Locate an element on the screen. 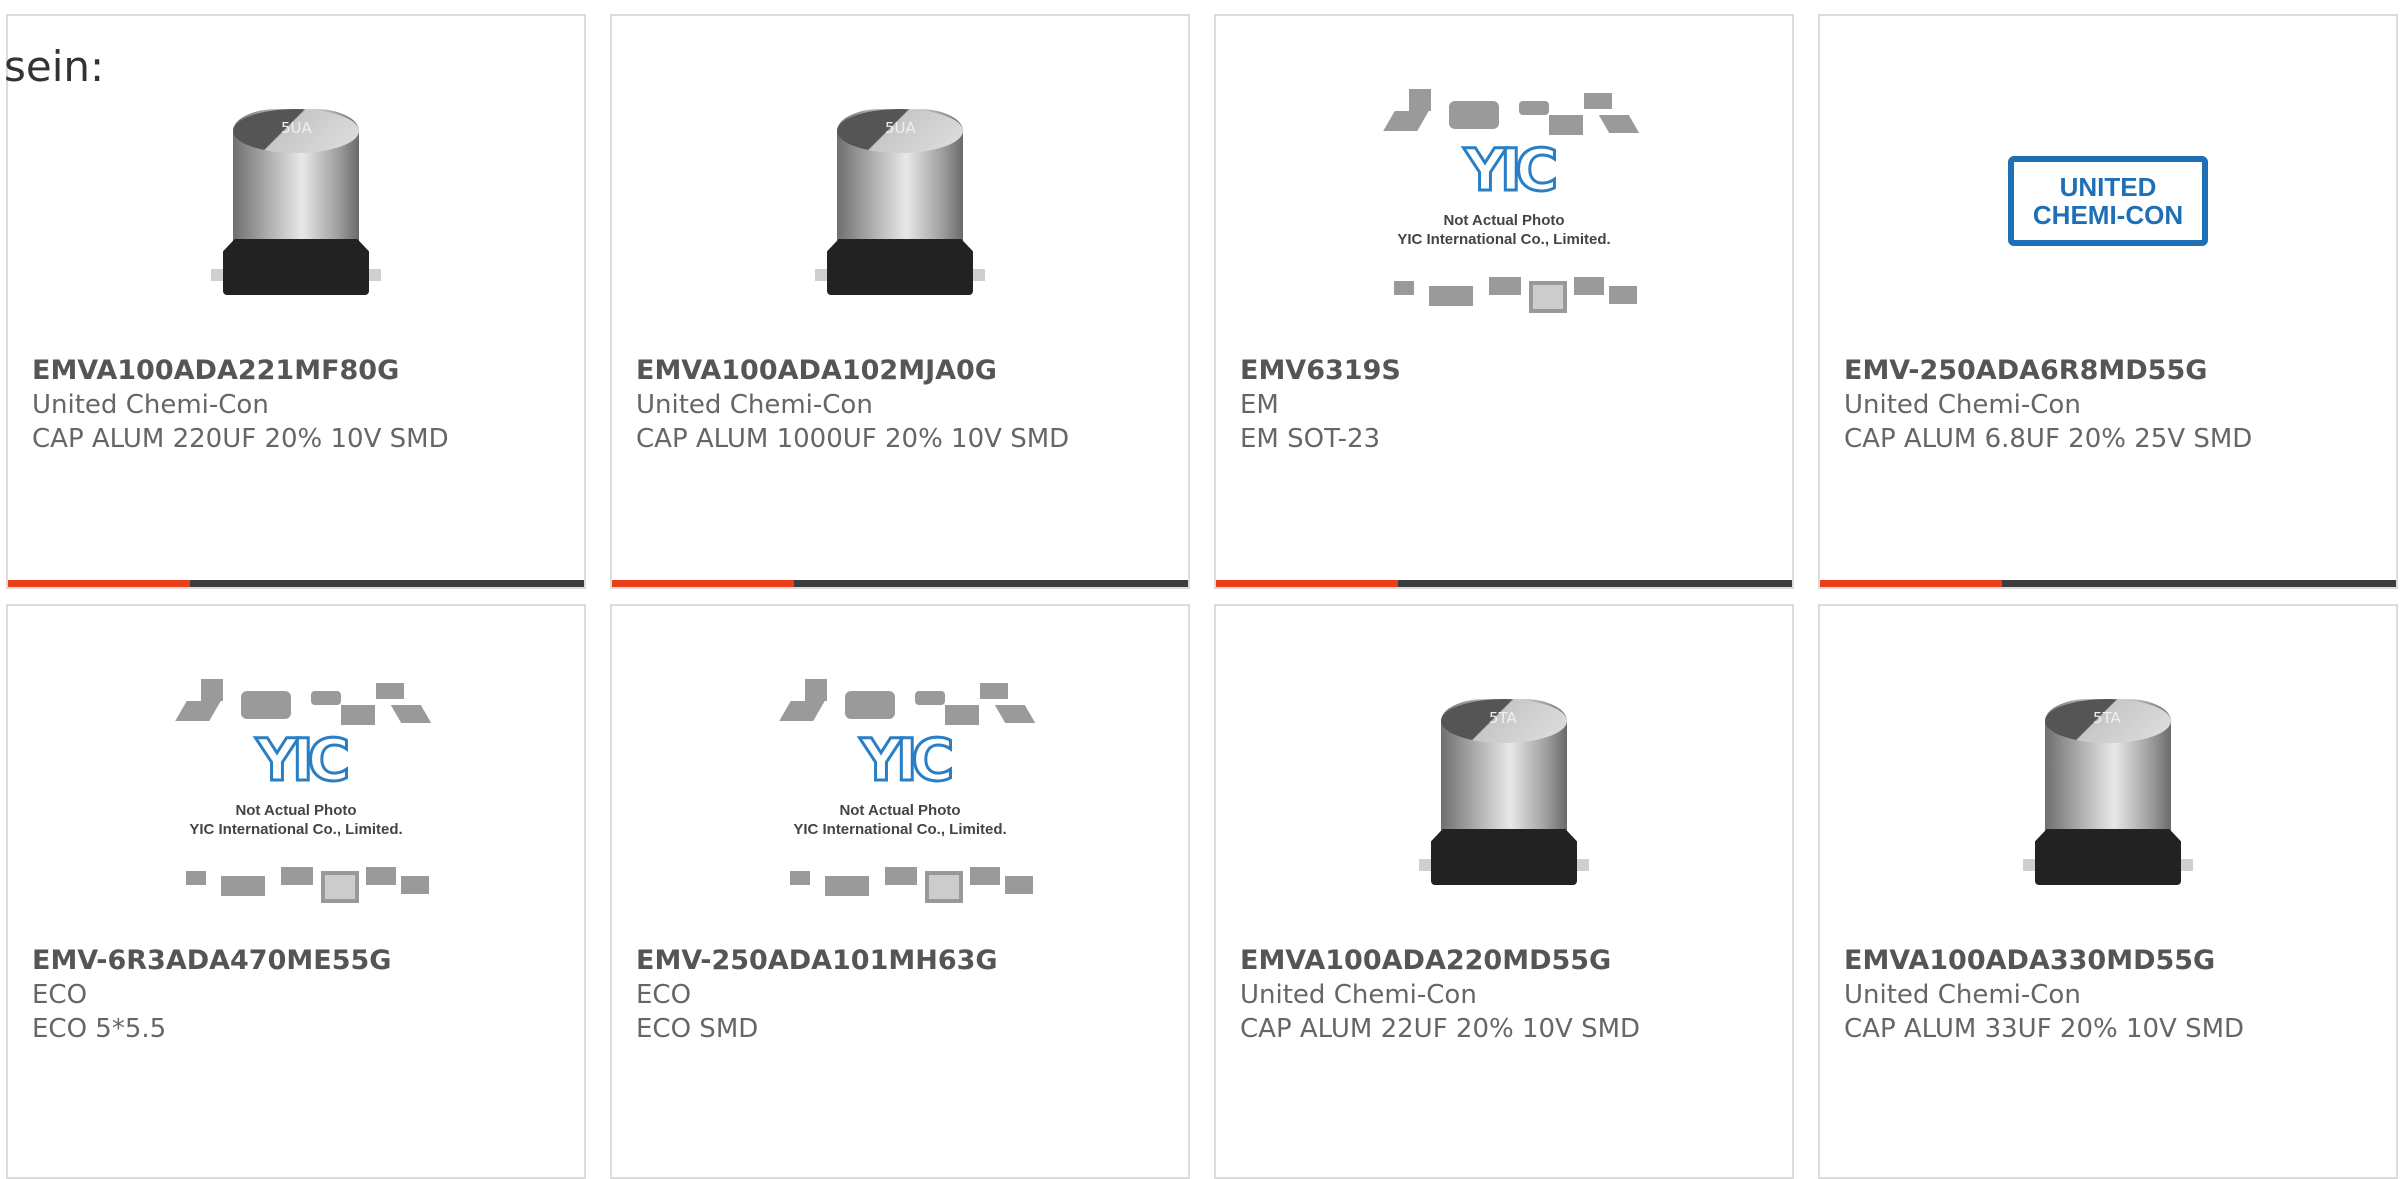  part-number-link: EMVA100ADA220MD55G is located at coordinates (1506, 961).